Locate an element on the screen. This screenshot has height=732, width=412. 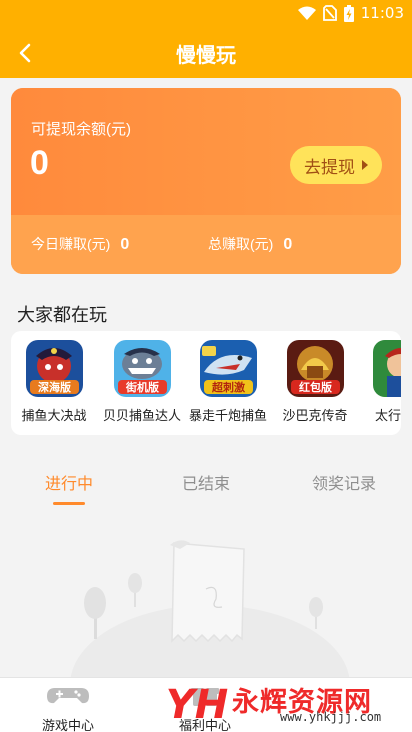
svg-text: YH is located at coordinates (197, 705).